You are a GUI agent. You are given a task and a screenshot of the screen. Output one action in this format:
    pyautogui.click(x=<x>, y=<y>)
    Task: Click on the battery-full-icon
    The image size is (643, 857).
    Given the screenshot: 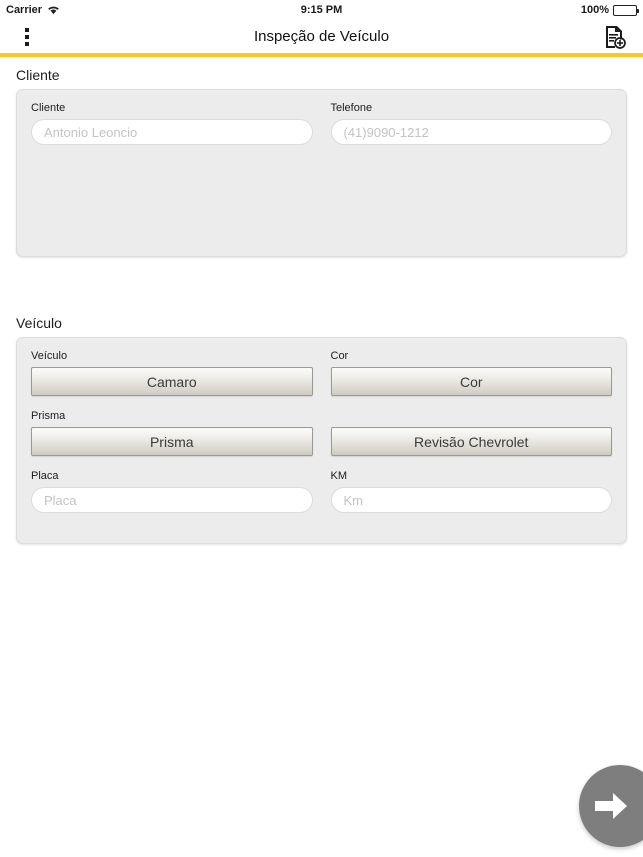 What is the action you would take?
    pyautogui.click(x=626, y=10)
    